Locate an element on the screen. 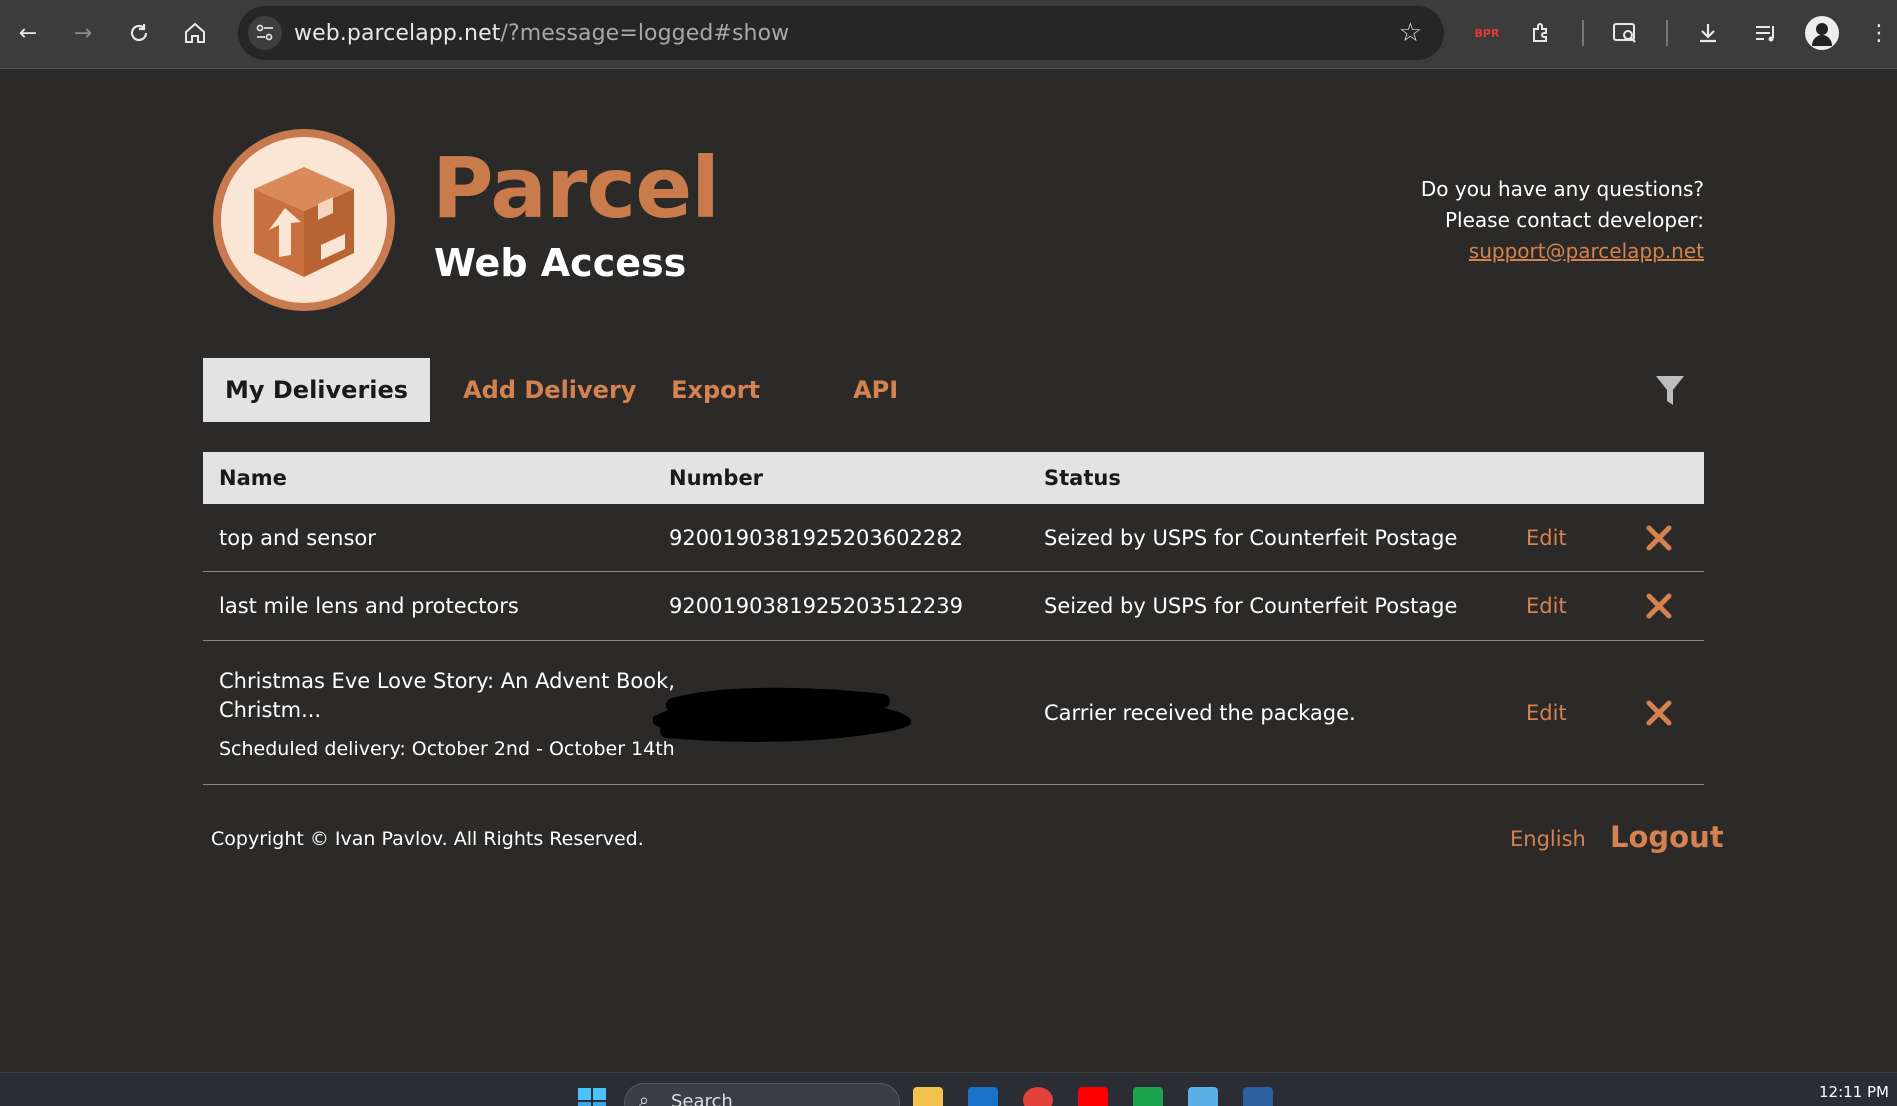 This screenshot has width=1897, height=1106. app-navy-icon is located at coordinates (1258, 1096).